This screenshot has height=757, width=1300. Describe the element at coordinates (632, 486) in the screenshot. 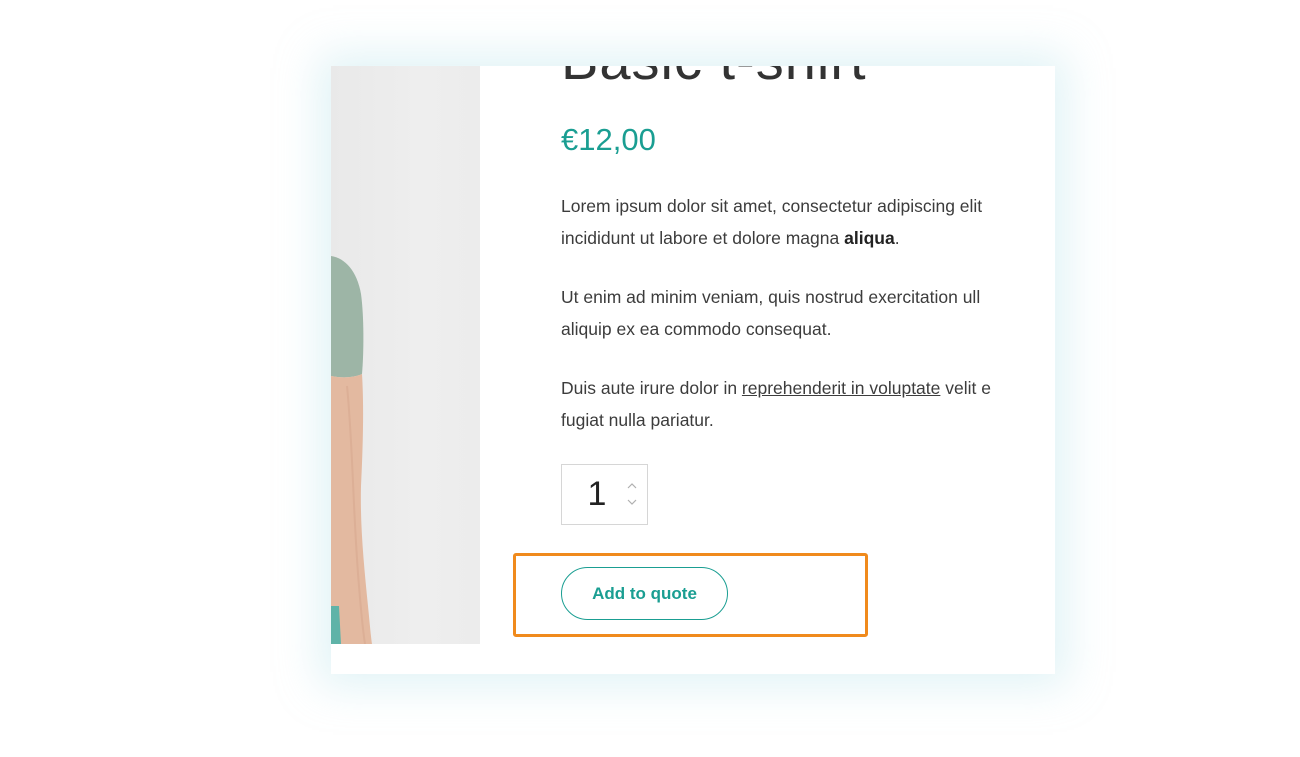

I see `chevron-up-icon` at that location.